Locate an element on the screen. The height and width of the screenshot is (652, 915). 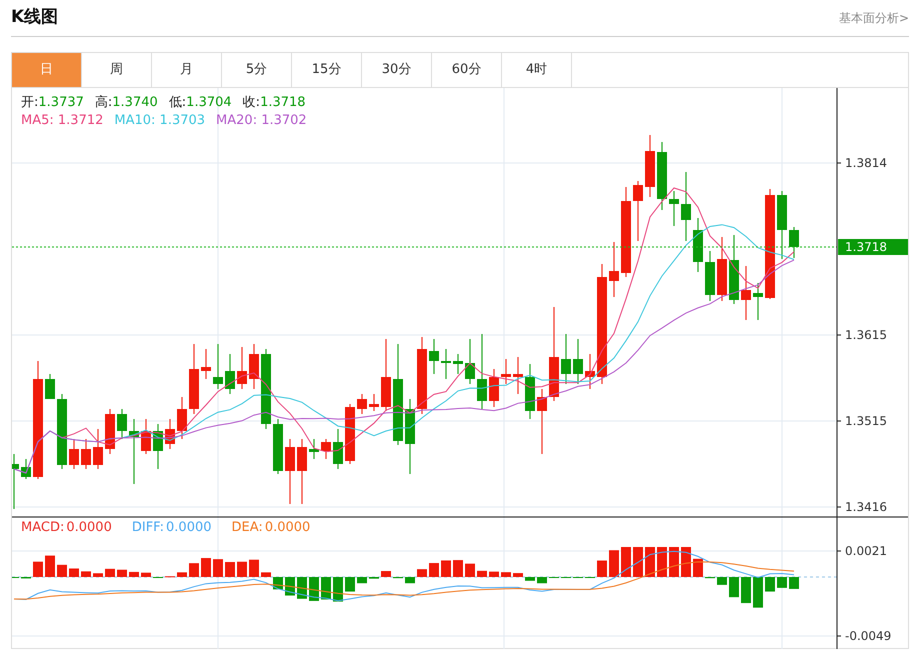
fundamental-analysis-link: 基本面分析> is located at coordinates (873, 18).